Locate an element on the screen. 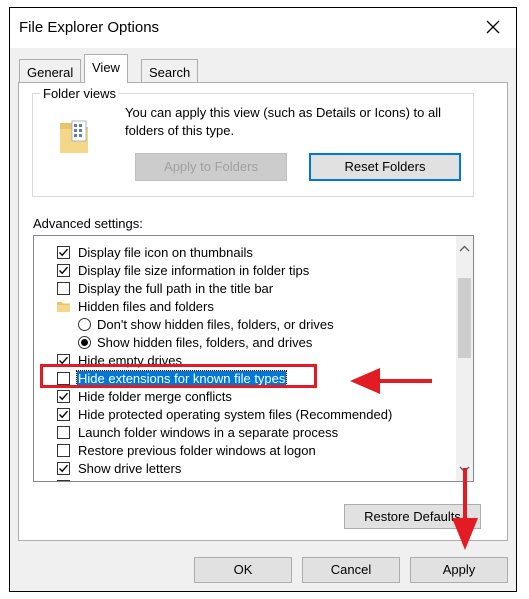 The image size is (529, 599). apply-button: Apply is located at coordinates (459, 570).